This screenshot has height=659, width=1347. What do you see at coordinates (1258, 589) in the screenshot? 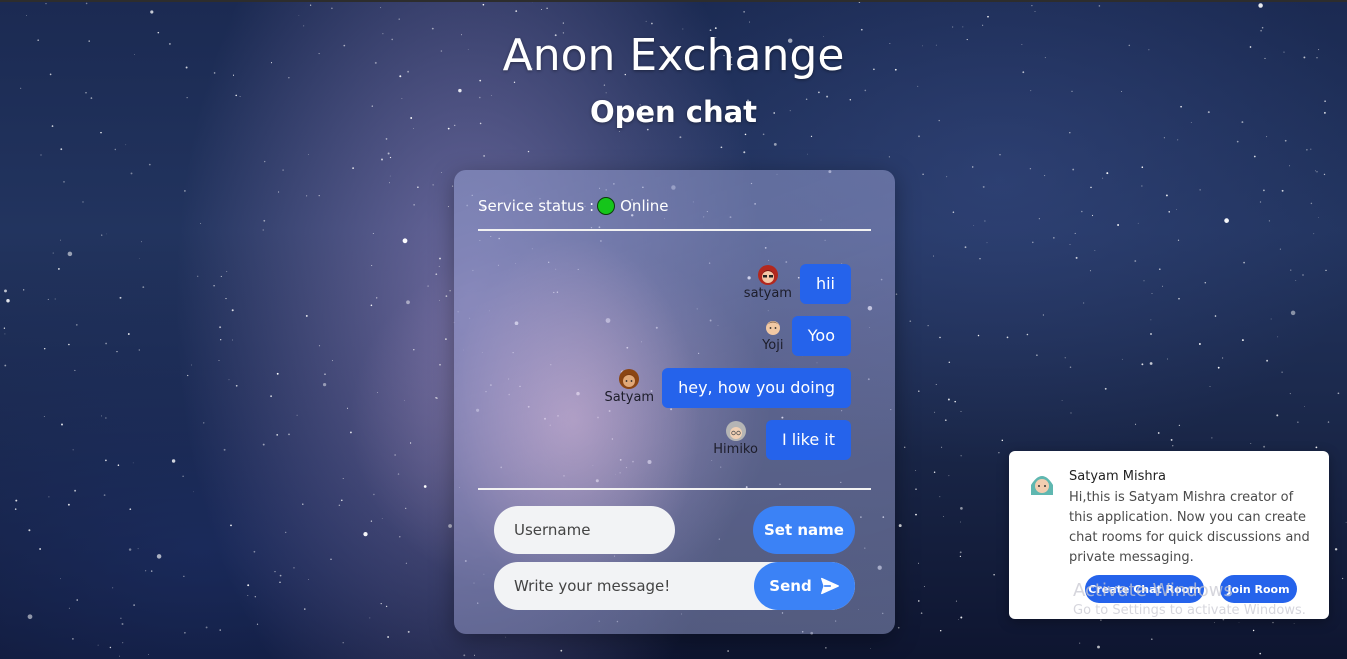
I see `join-room-button: Join Room` at bounding box center [1258, 589].